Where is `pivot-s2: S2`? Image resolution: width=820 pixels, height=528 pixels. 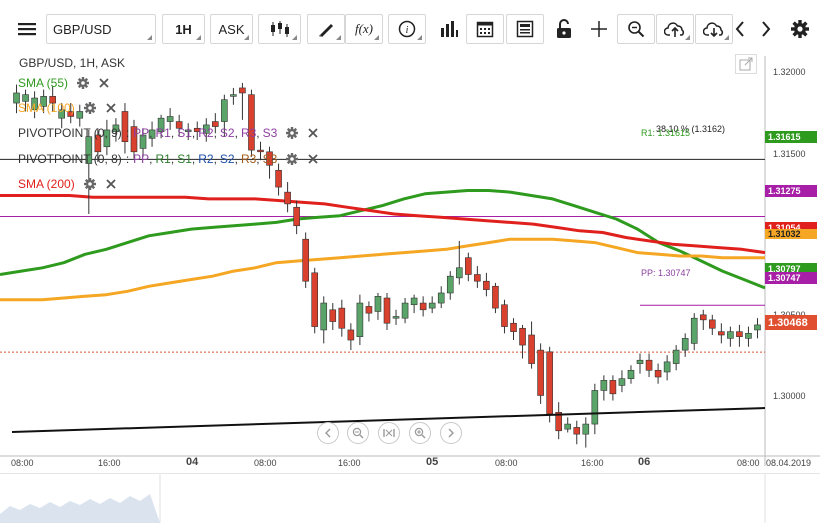 pivot-s2: S2 is located at coordinates (227, 133).